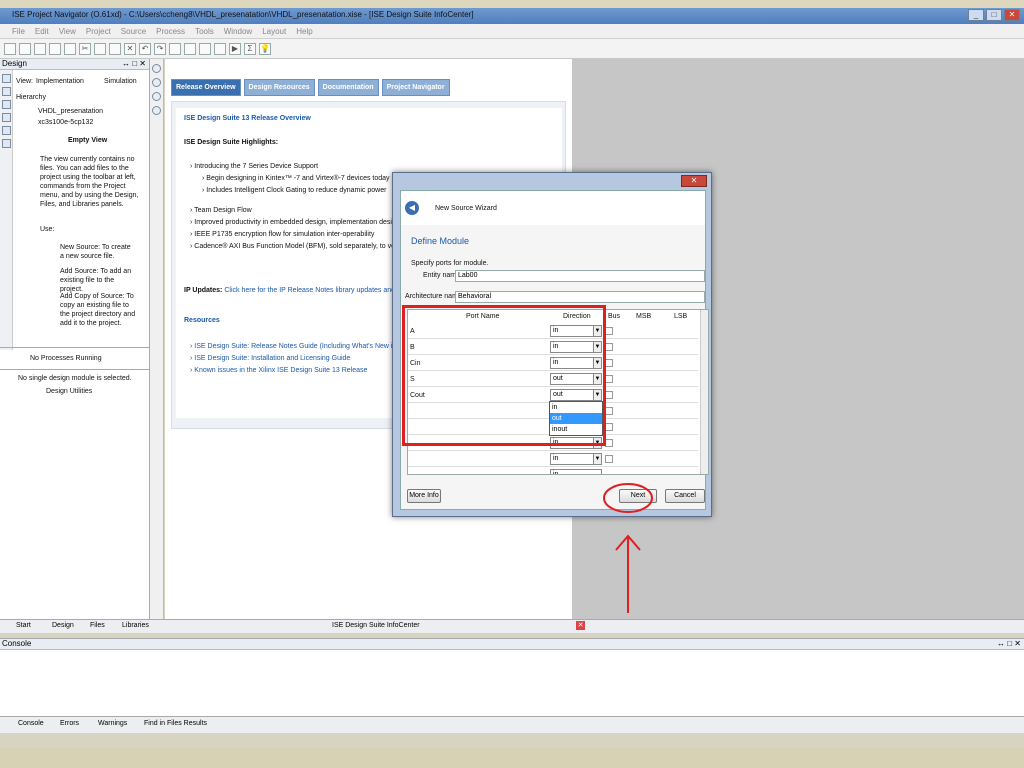 The height and width of the screenshot is (768, 1024). I want to click on run-icon: ▶, so click(235, 48).